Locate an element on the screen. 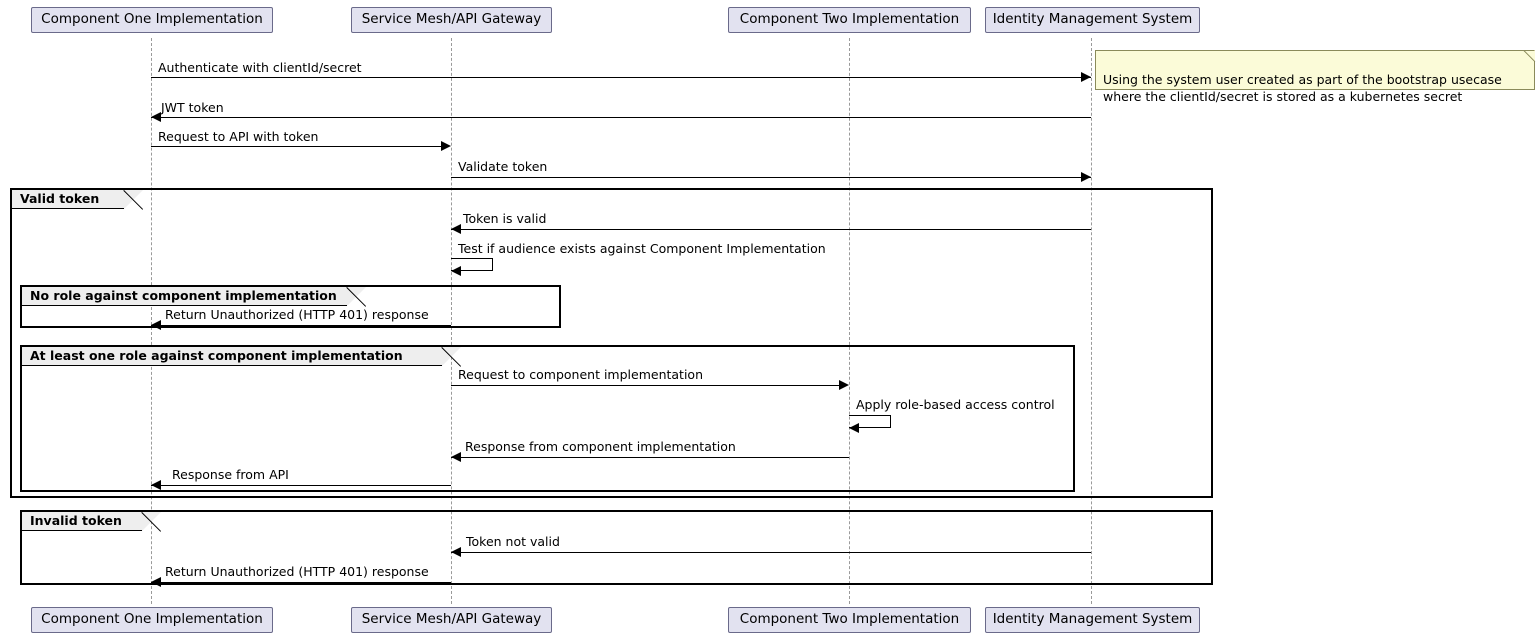  message-label-response-api: Response from API is located at coordinates (230, 474).